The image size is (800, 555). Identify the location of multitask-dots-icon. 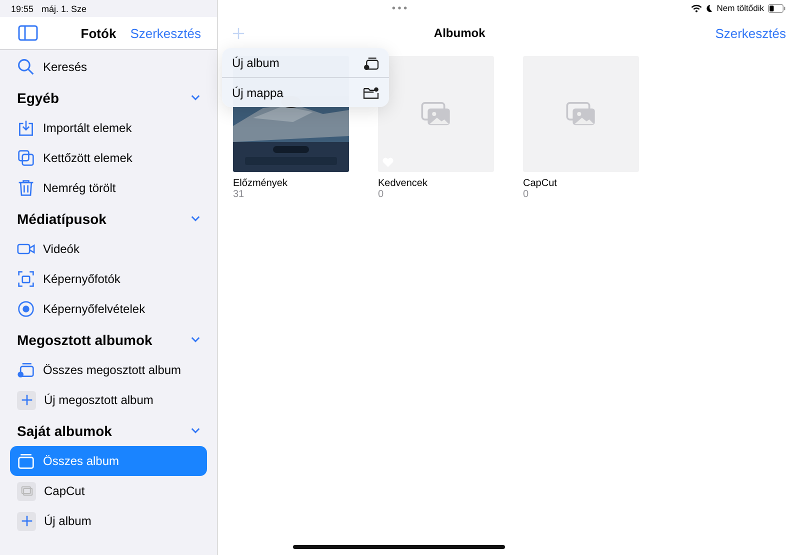
(399, 8).